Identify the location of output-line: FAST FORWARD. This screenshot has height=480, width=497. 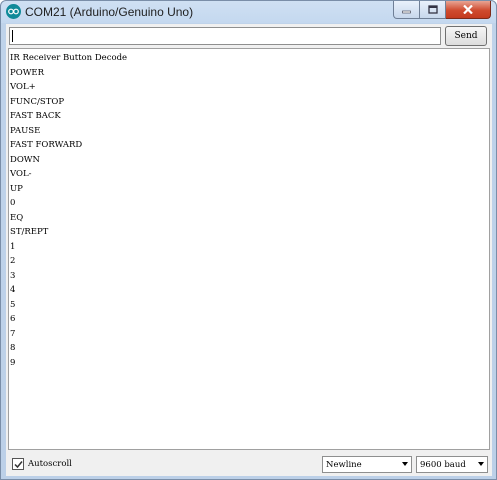
(46, 145).